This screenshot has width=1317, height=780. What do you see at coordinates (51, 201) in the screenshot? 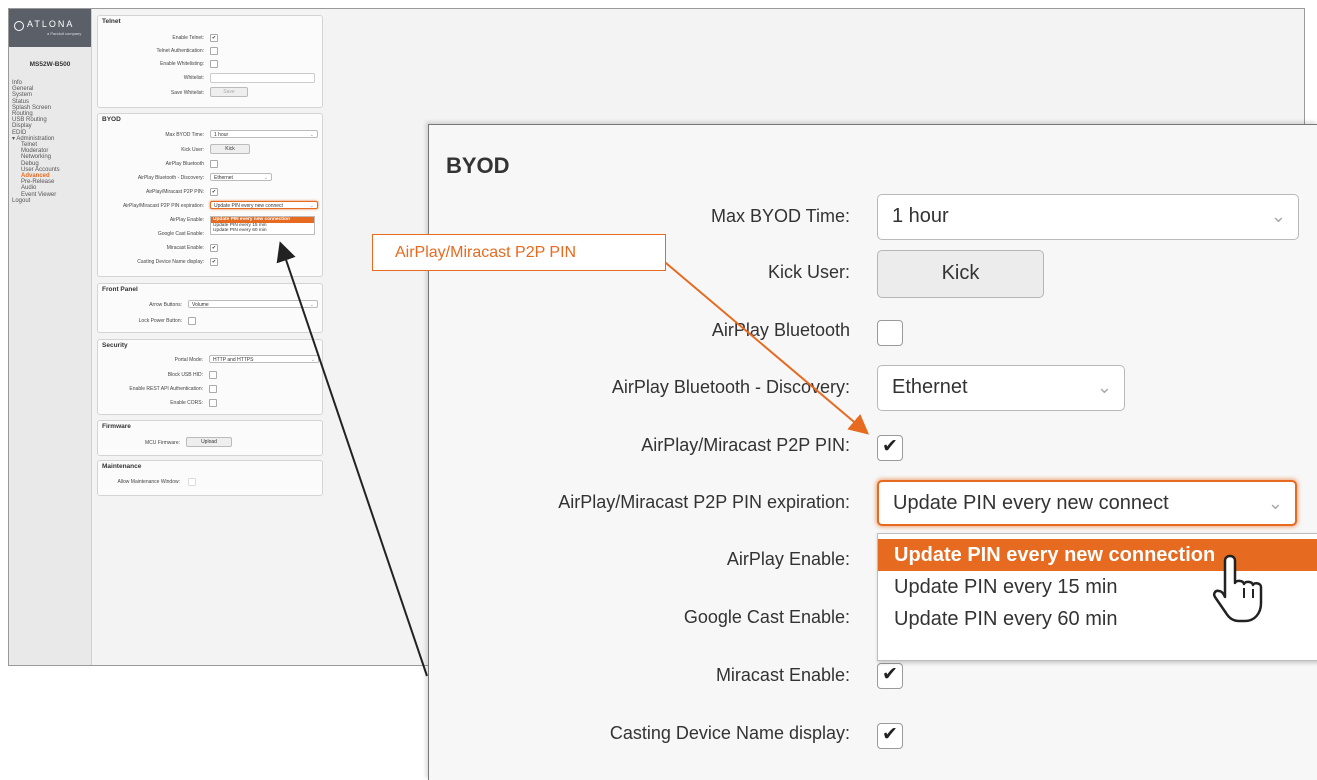
I see `sidebar-item: Logout` at bounding box center [51, 201].